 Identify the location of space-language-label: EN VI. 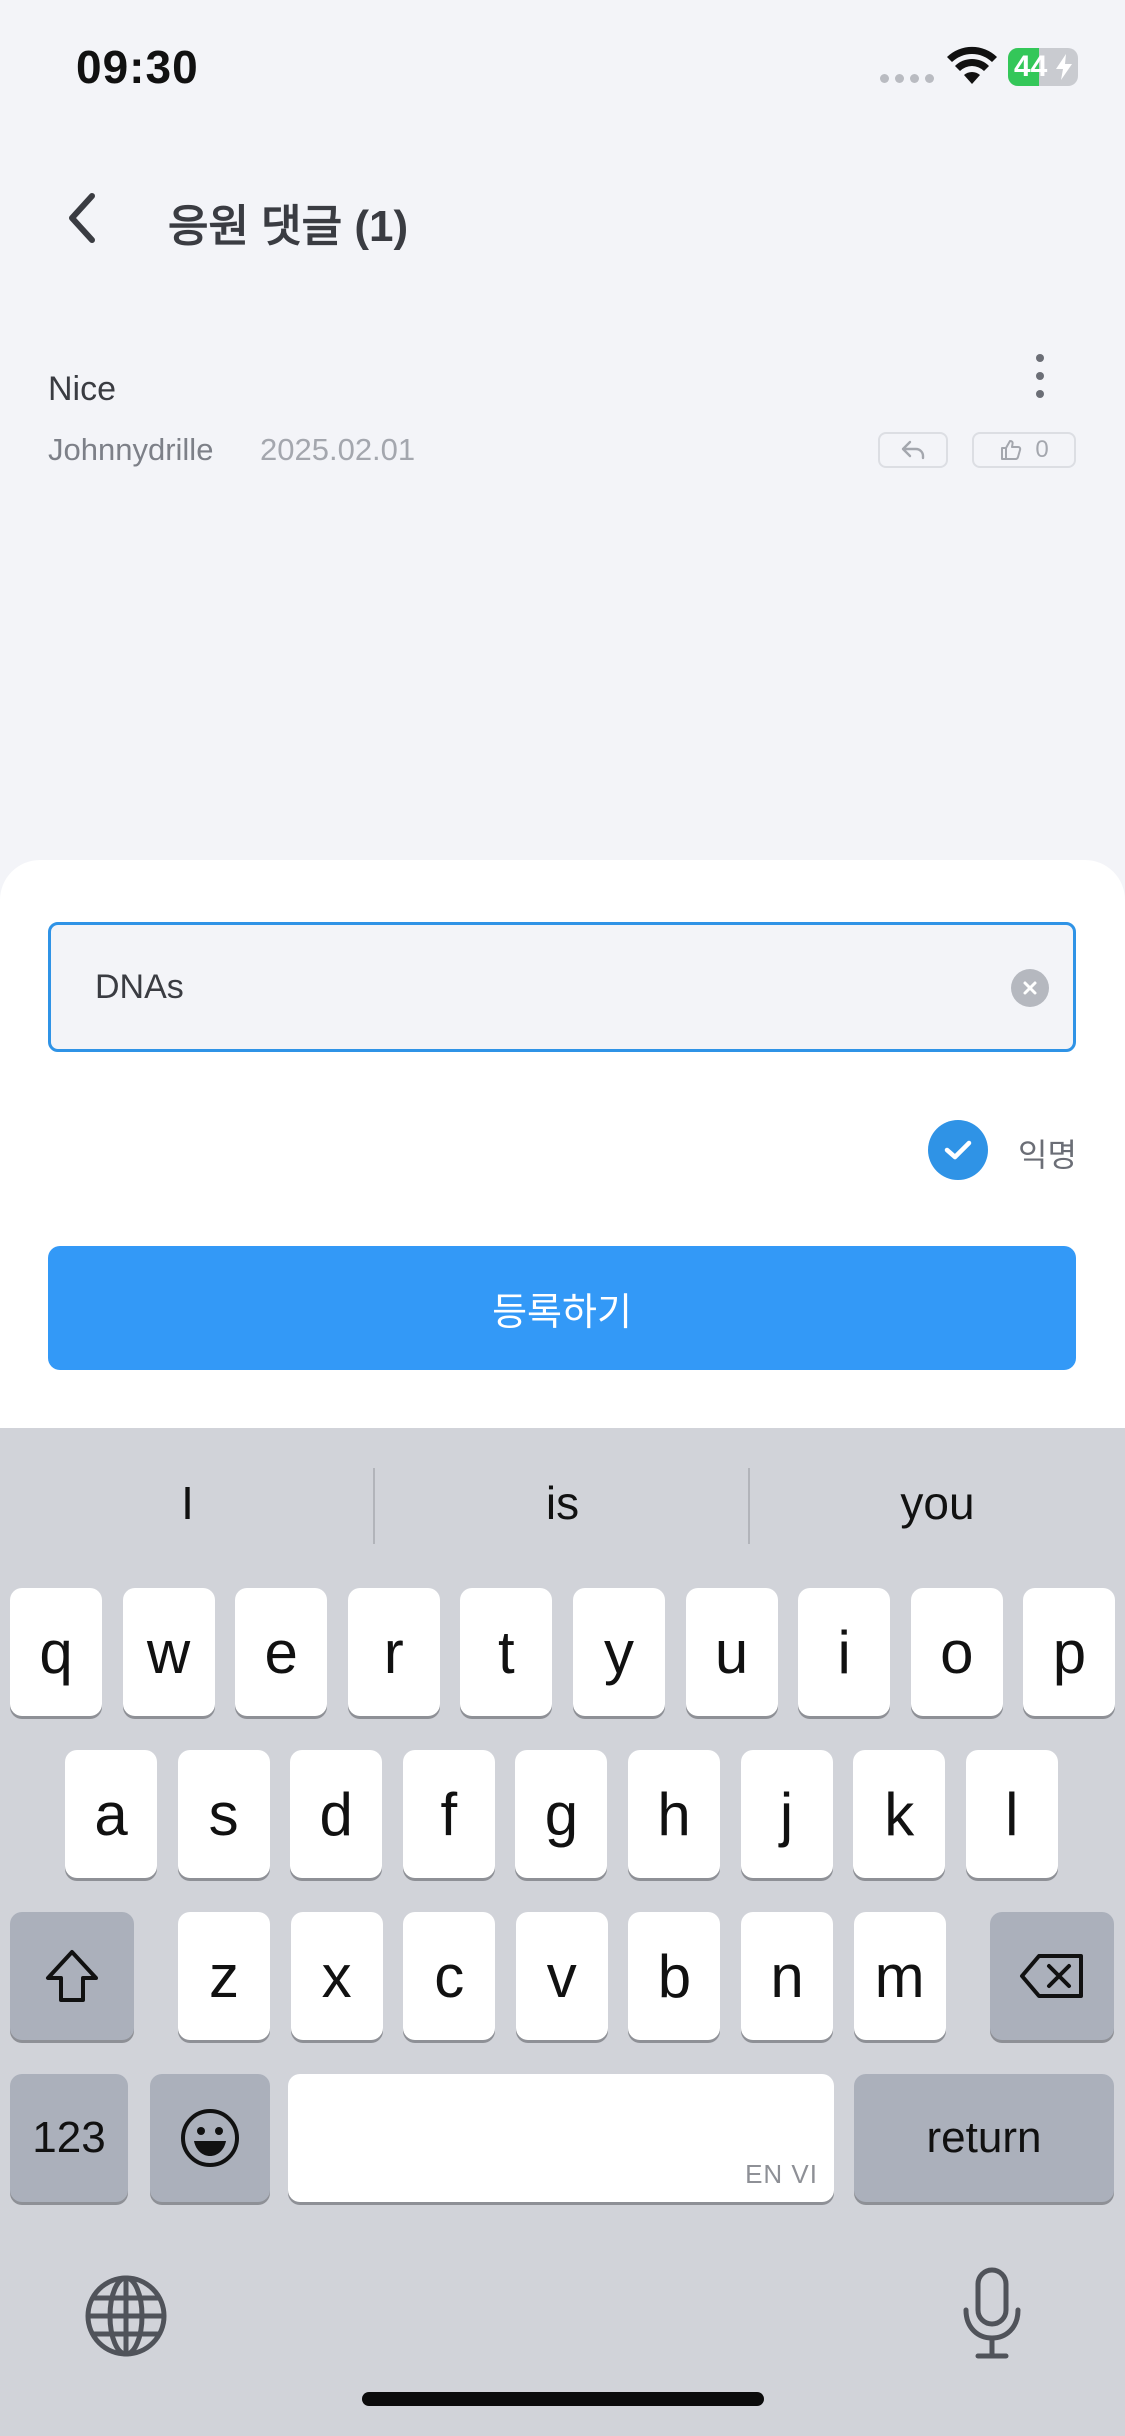
(781, 2174).